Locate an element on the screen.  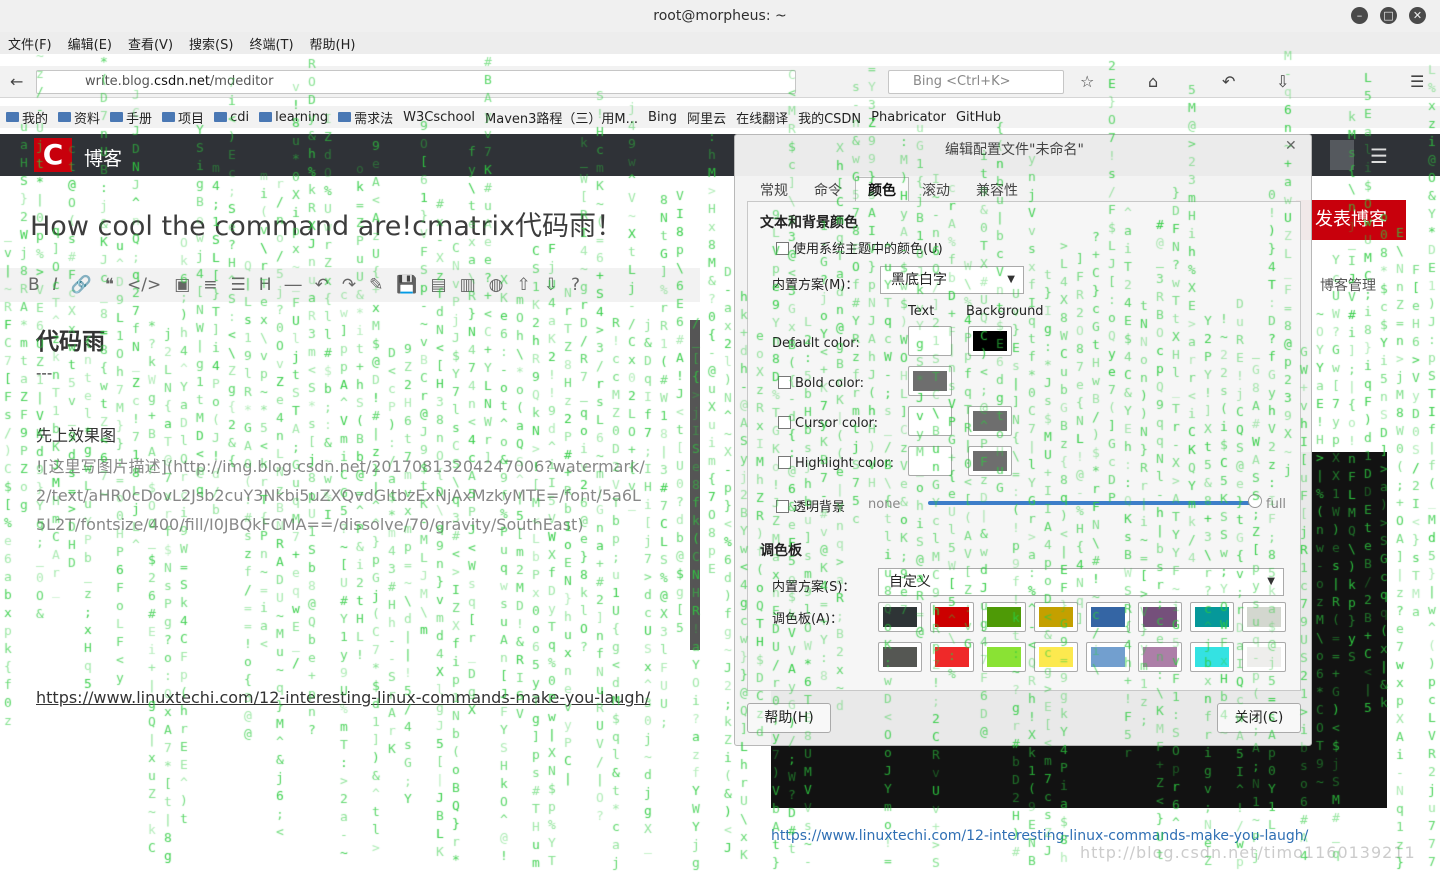
highlight-bg-color-button is located at coordinates (990, 461).